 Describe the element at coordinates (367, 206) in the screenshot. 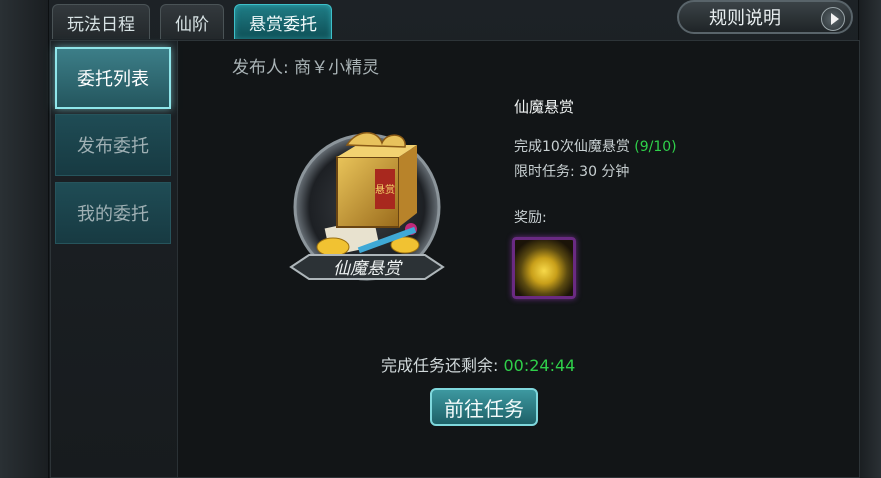

I see `bounty-emblem: 悬赏 仙魔悬赏` at that location.